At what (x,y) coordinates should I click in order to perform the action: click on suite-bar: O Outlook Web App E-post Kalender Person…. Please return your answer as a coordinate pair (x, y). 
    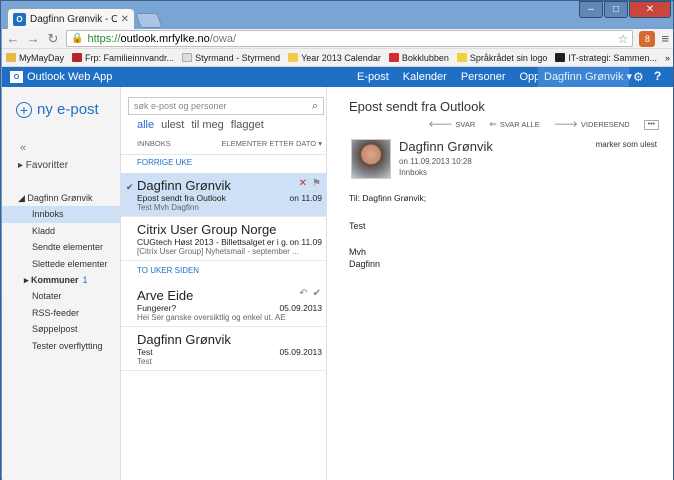
    Looking at the image, I should click on (337, 77).